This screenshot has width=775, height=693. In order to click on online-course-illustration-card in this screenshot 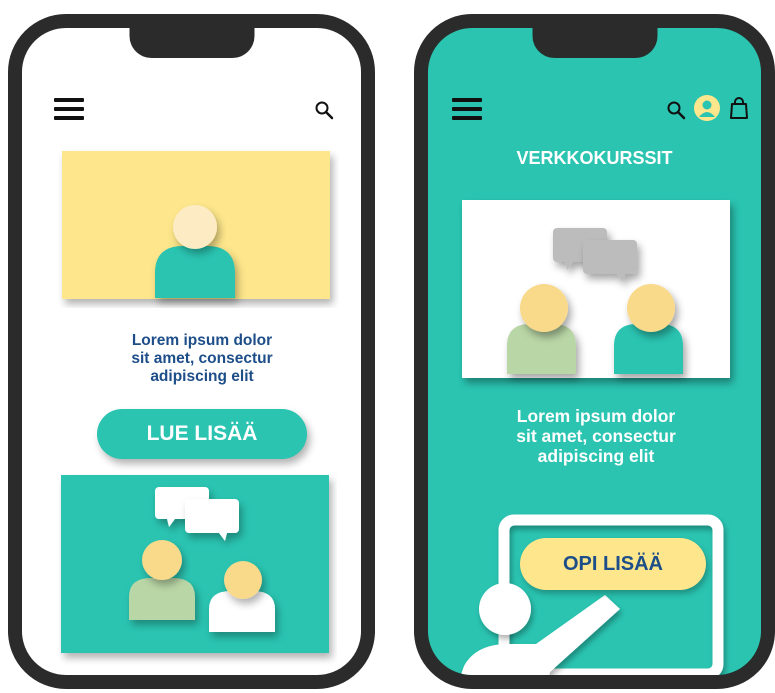, I will do `click(596, 289)`.